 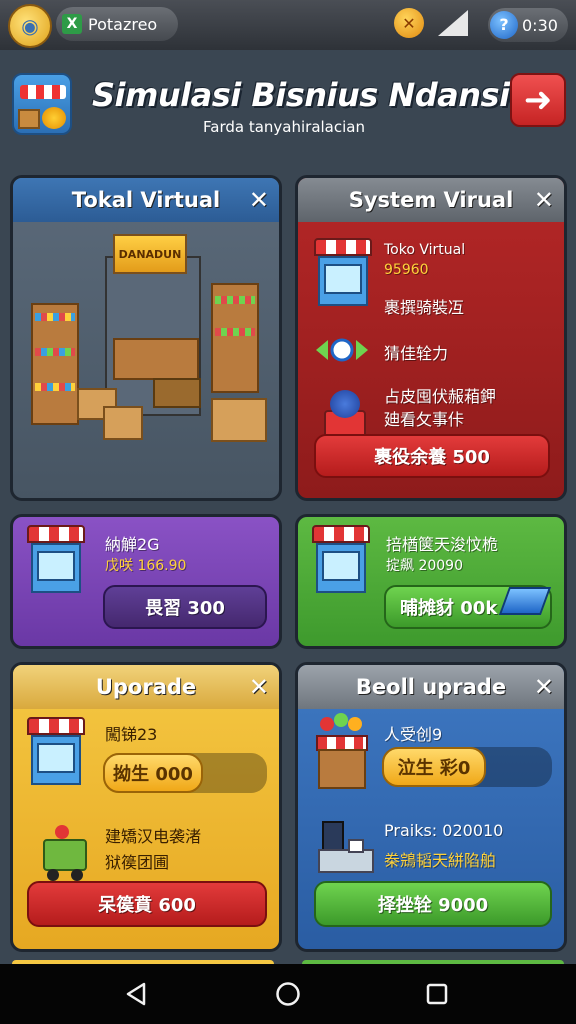 I want to click on panel-title: System Virual, so click(x=431, y=200).